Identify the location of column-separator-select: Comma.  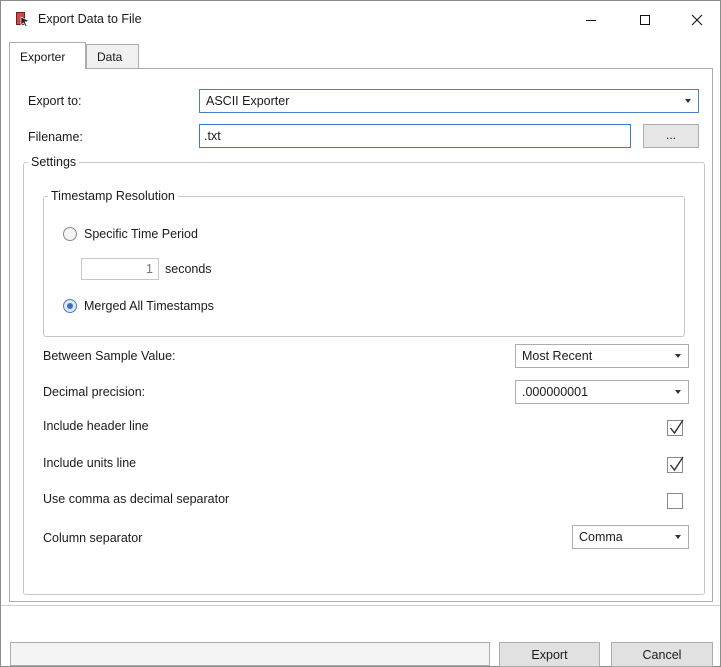
(630, 537).